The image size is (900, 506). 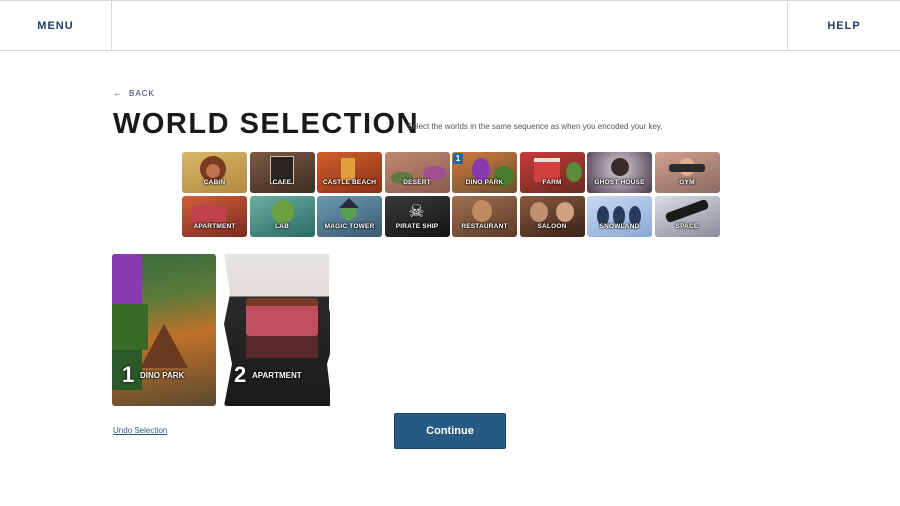 What do you see at coordinates (552, 226) in the screenshot?
I see `world-tile-label: SALOON` at bounding box center [552, 226].